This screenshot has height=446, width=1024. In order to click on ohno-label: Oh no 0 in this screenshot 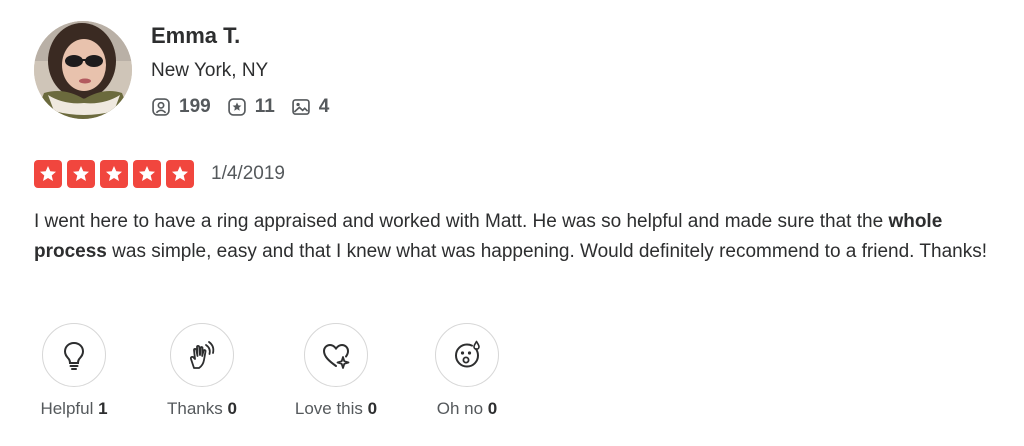, I will do `click(467, 409)`.